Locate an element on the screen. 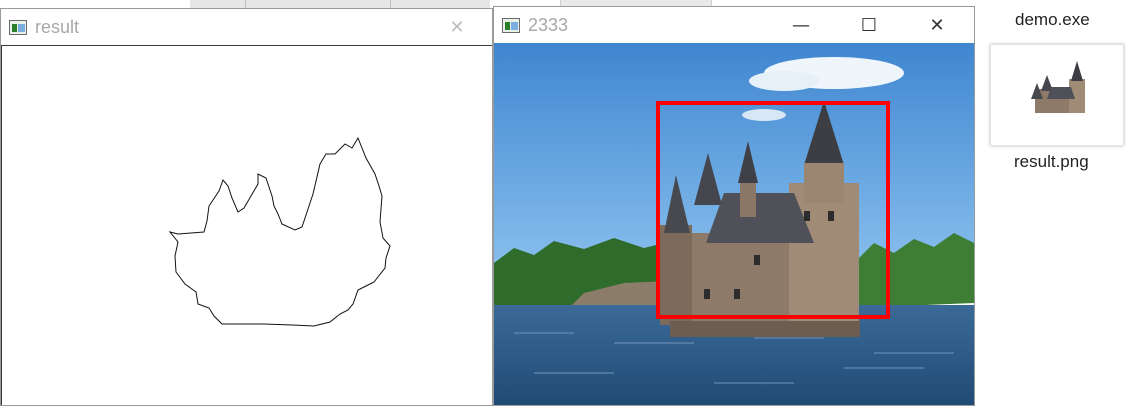  castle-round-tower is located at coordinates (824, 254).